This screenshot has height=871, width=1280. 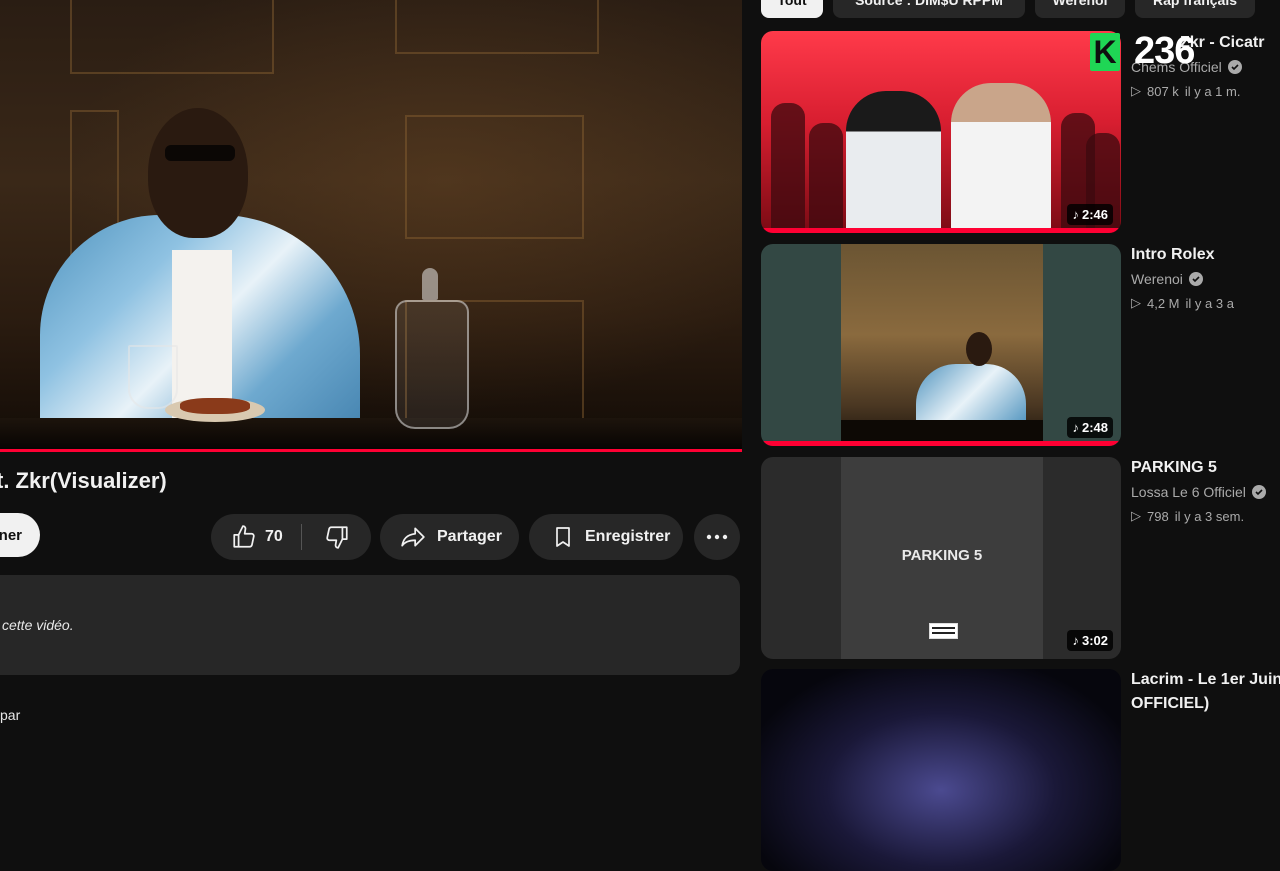 What do you see at coordinates (1090, 214) in the screenshot?
I see `duration-badge: ♪ 2:46` at bounding box center [1090, 214].